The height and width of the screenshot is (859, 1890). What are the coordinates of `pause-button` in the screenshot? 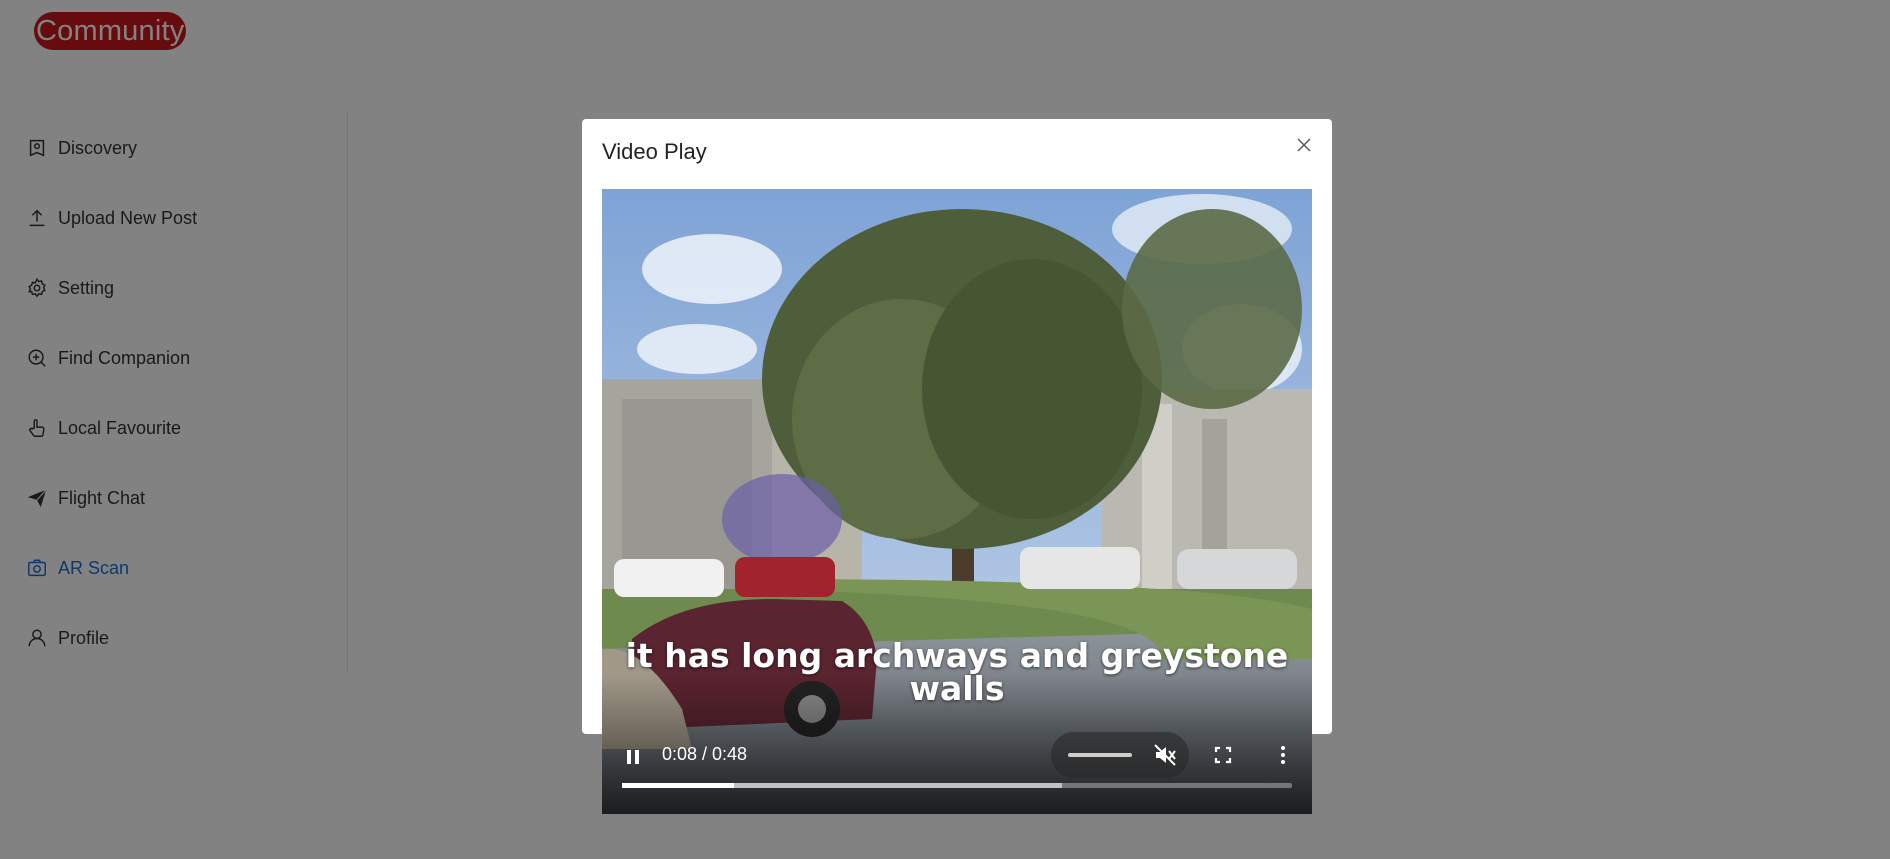 It's located at (633, 757).